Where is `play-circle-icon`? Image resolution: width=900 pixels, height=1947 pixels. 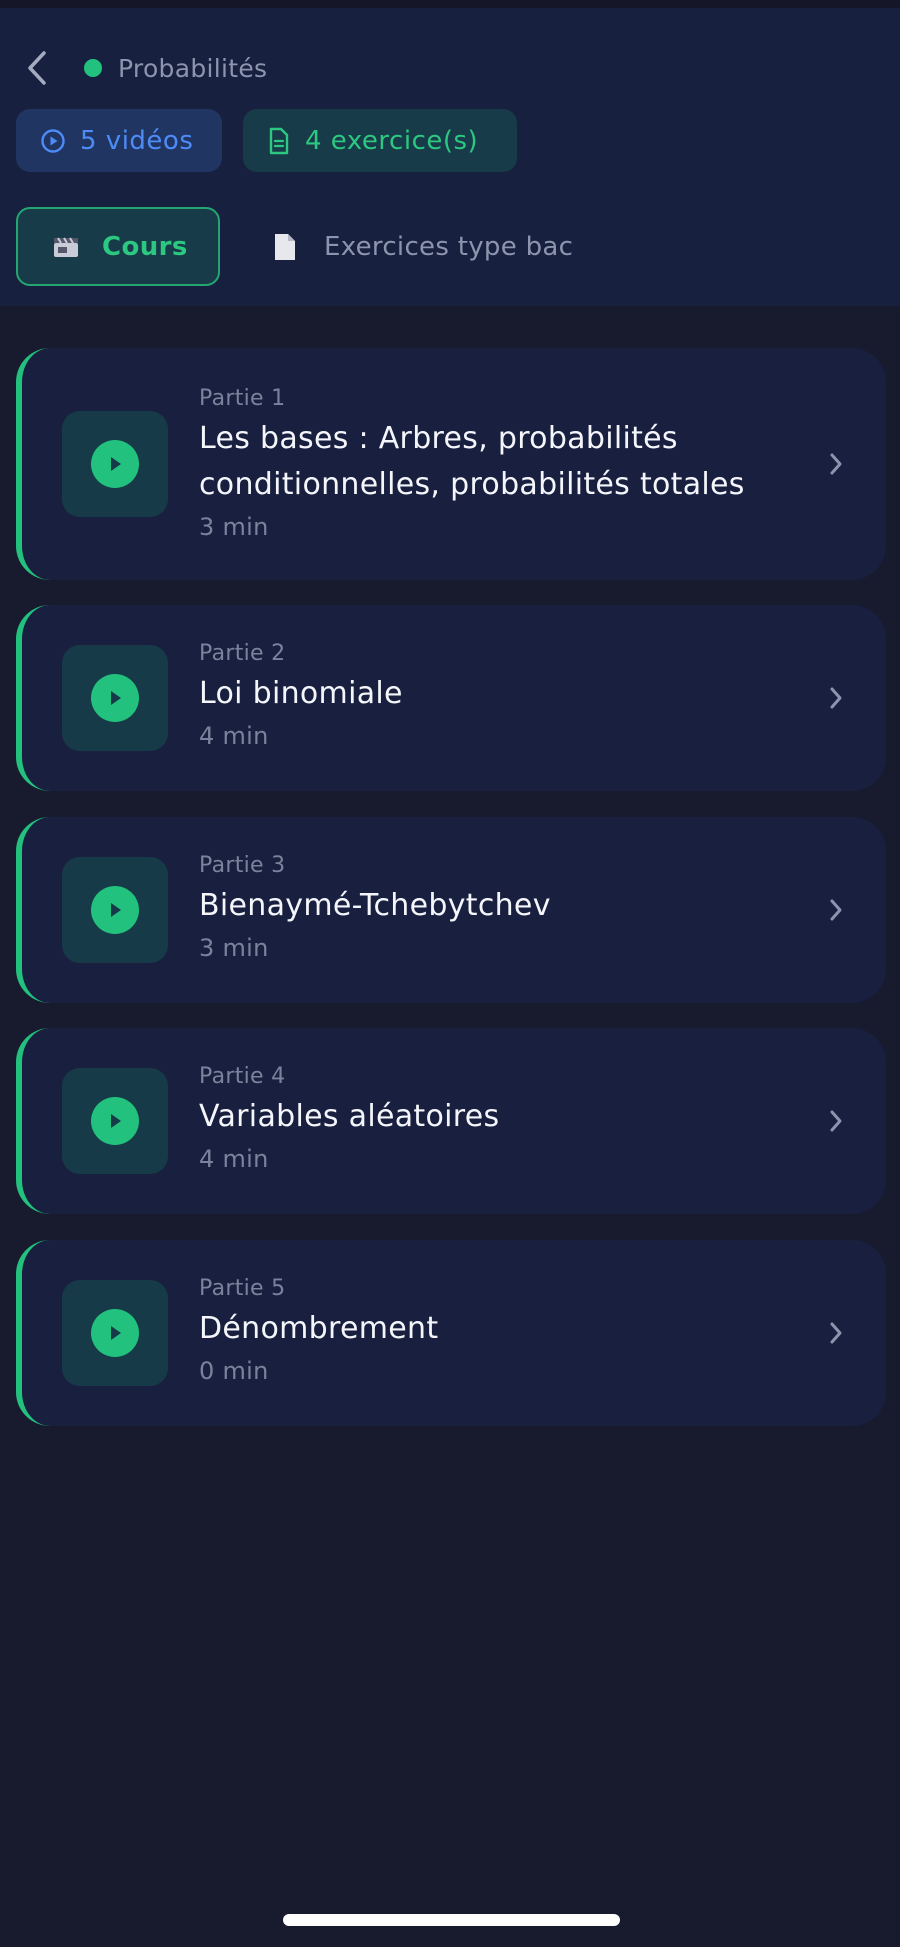
play-circle-icon is located at coordinates (53, 140).